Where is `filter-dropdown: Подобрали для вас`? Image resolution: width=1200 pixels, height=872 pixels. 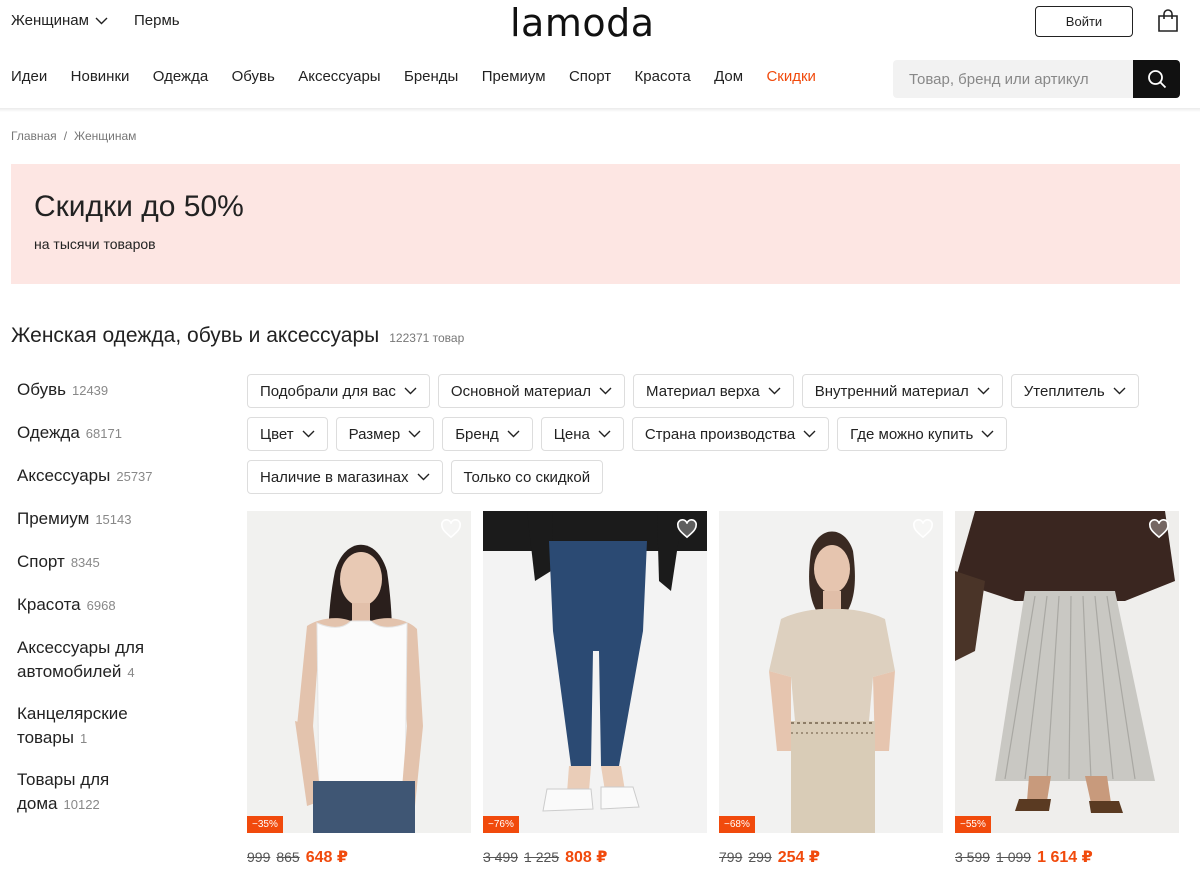 filter-dropdown: Подобрали для вас is located at coordinates (338, 391).